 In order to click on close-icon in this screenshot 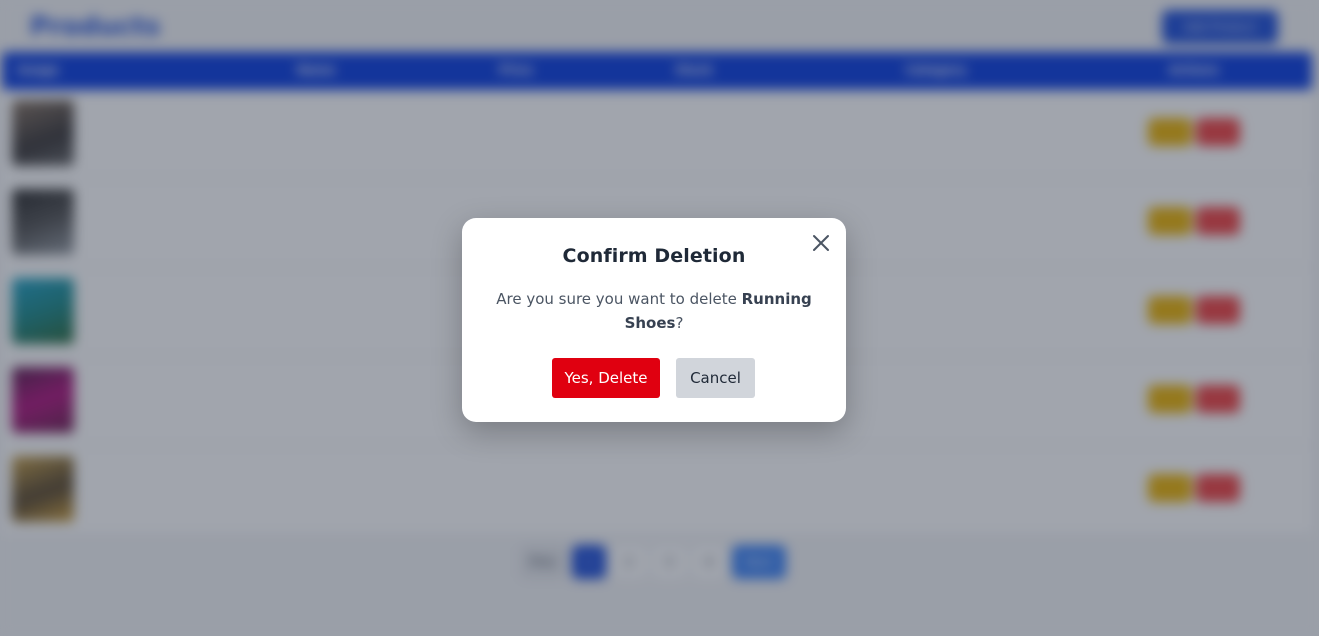, I will do `click(821, 243)`.